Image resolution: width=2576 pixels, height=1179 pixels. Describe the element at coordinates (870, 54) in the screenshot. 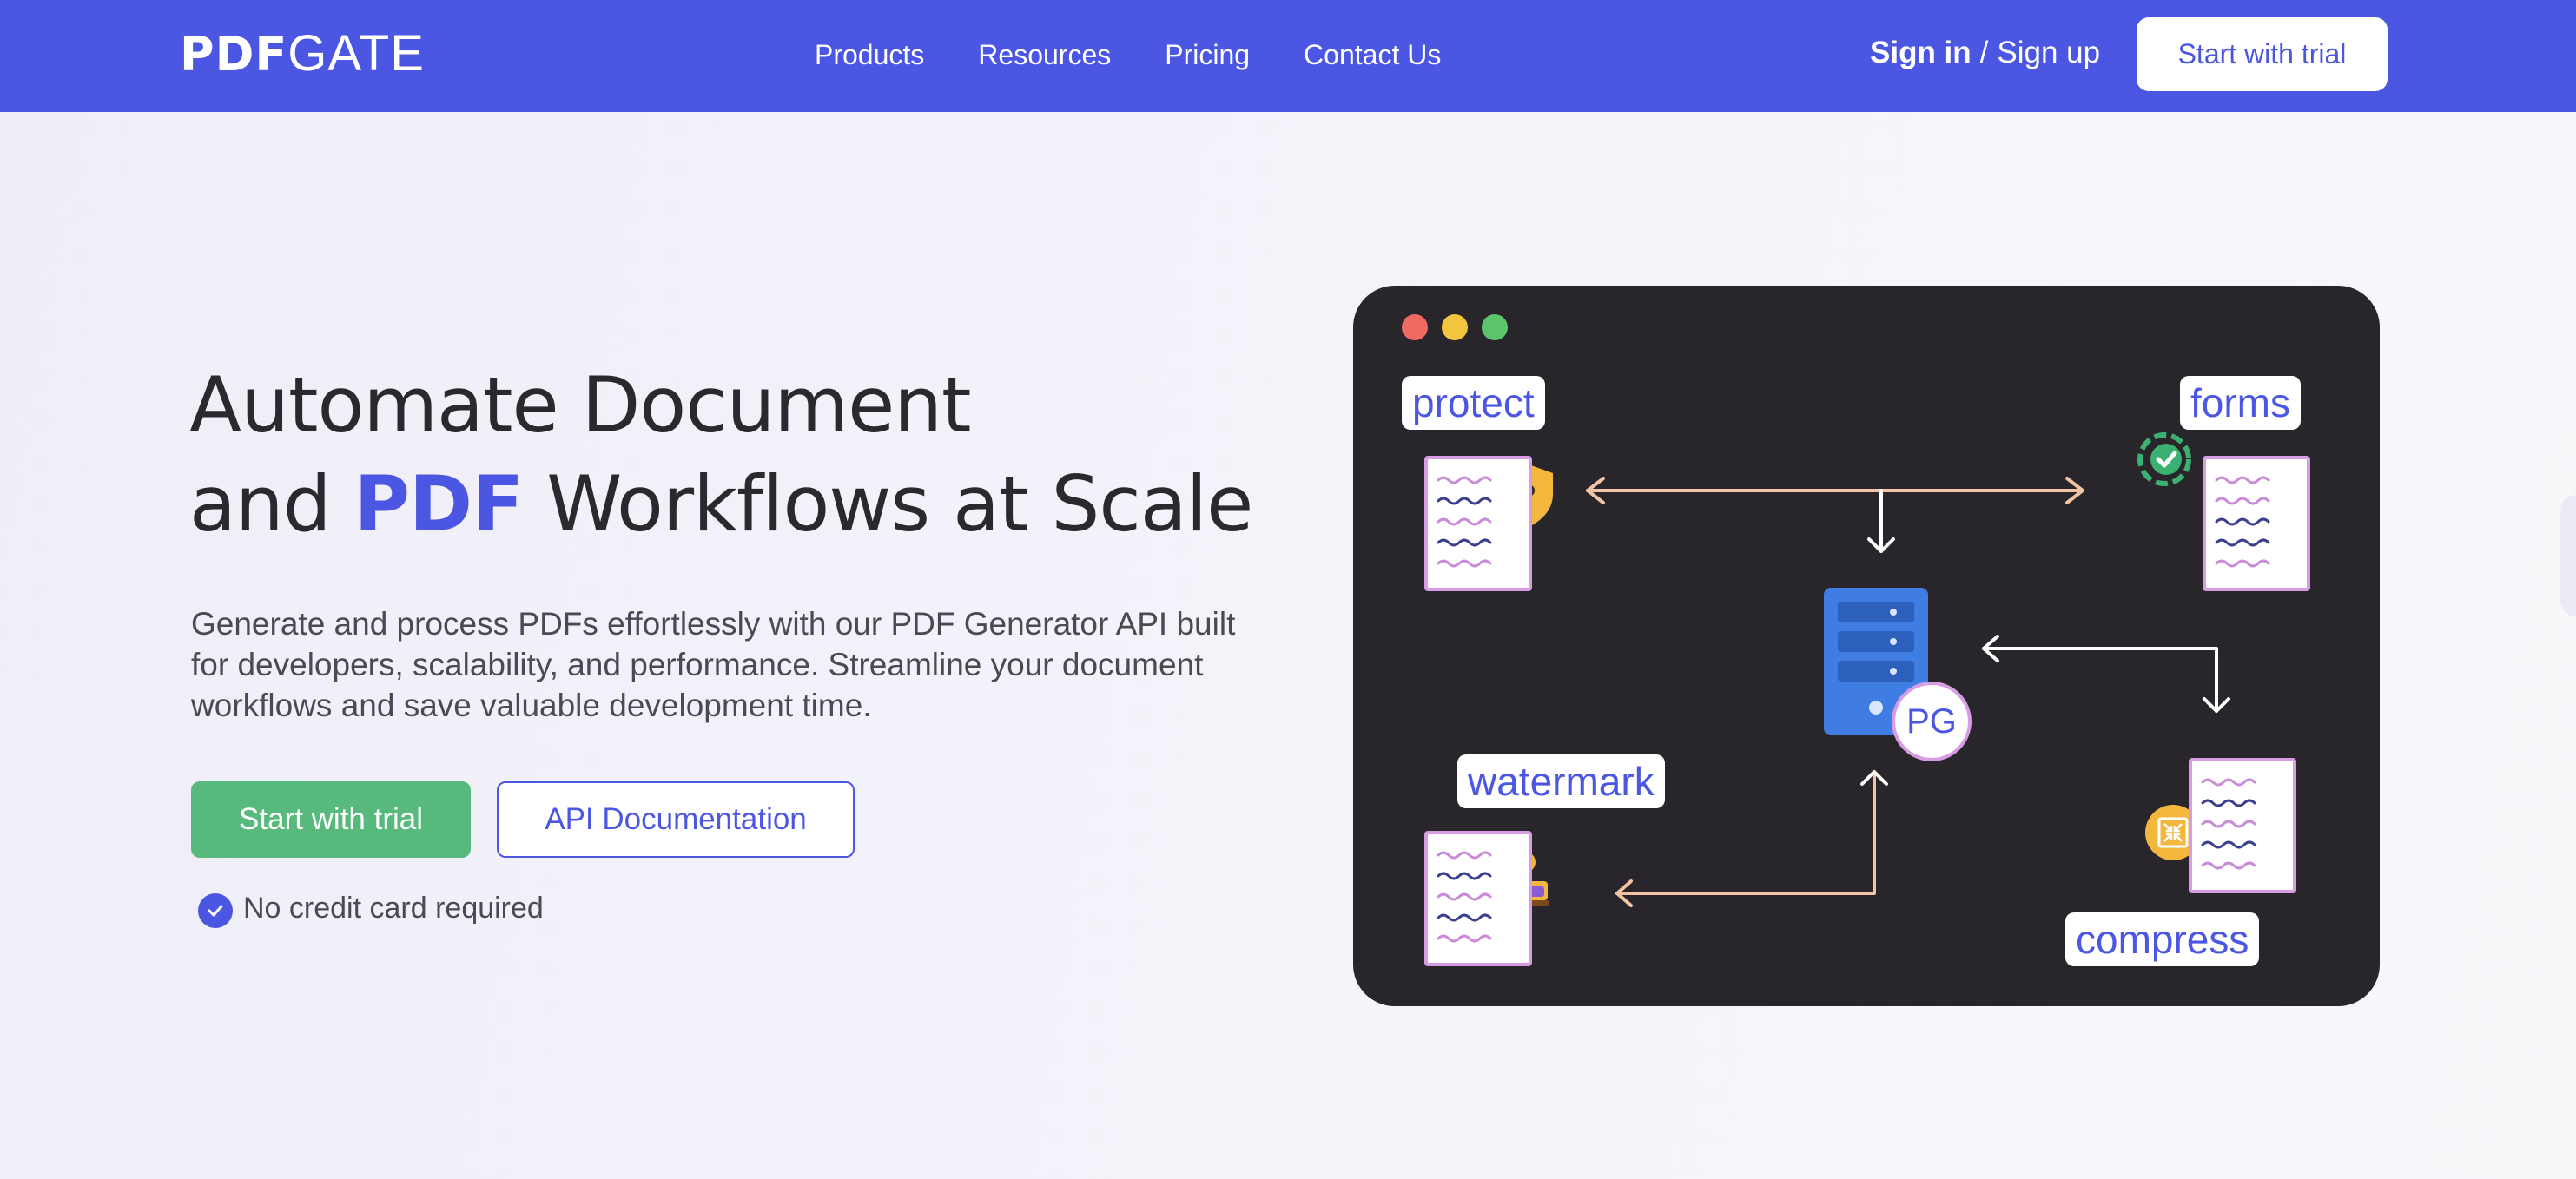

I see `nav-link-products: Products` at that location.